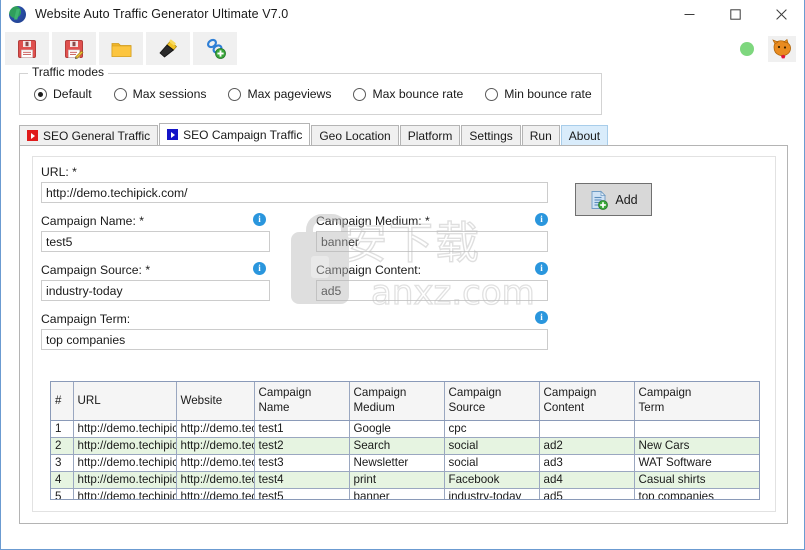 The height and width of the screenshot is (550, 805). Describe the element at coordinates (302, 493) in the screenshot. I see `cell-name: test5` at that location.